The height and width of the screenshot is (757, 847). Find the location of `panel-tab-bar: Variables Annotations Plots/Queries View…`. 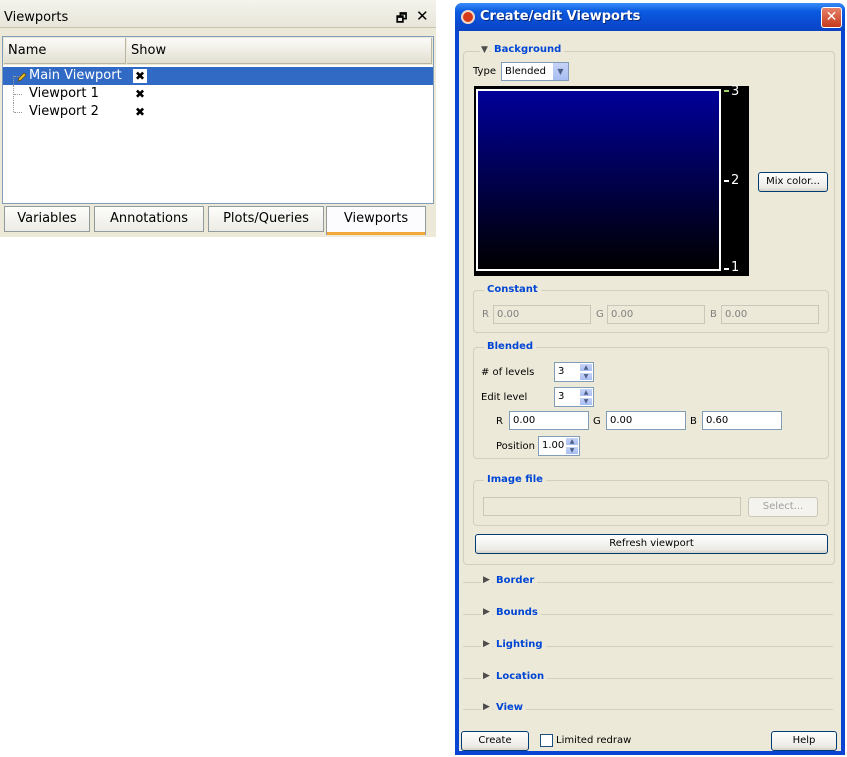

panel-tab-bar: Variables Annotations Plots/Queries View… is located at coordinates (218, 221).